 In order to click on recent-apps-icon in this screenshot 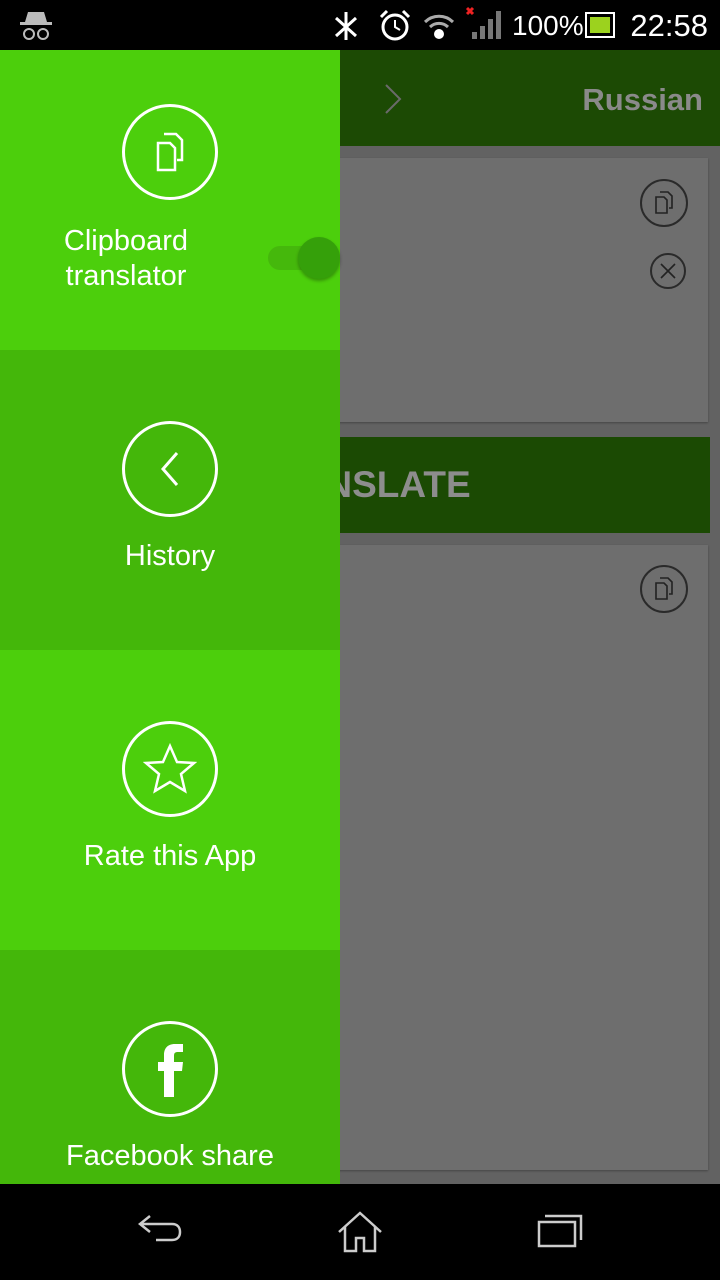, I will do `click(560, 1231)`.